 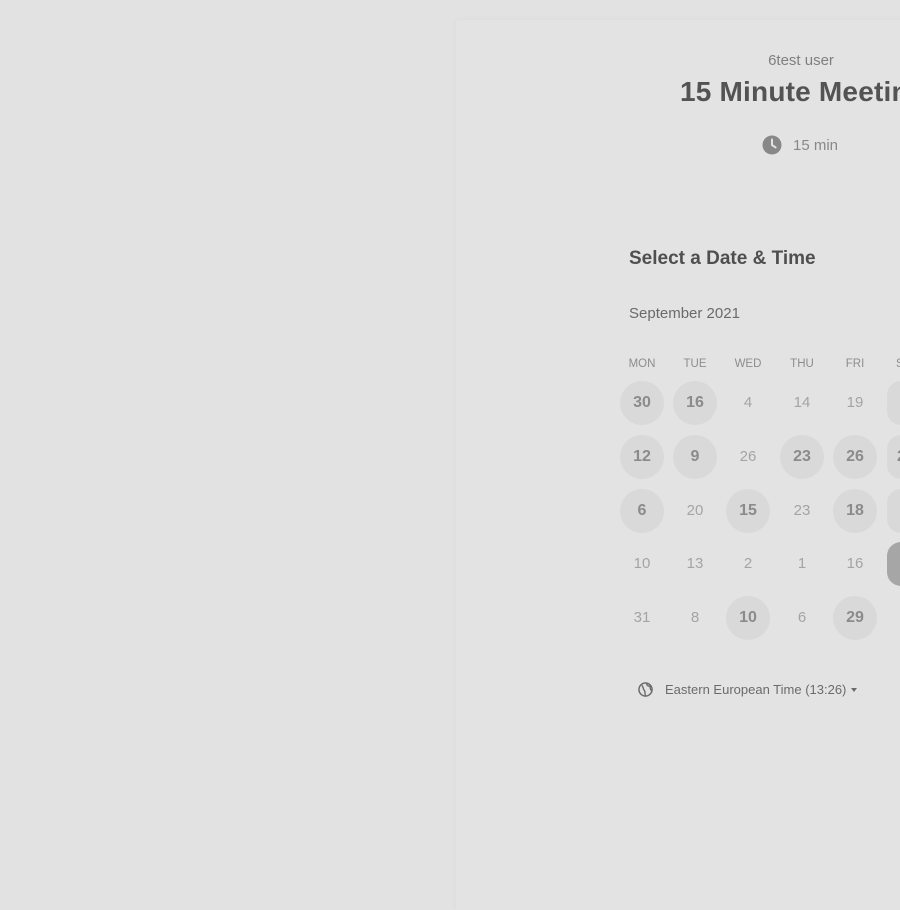 I want to click on calendar-day-selected, so click(x=893, y=564).